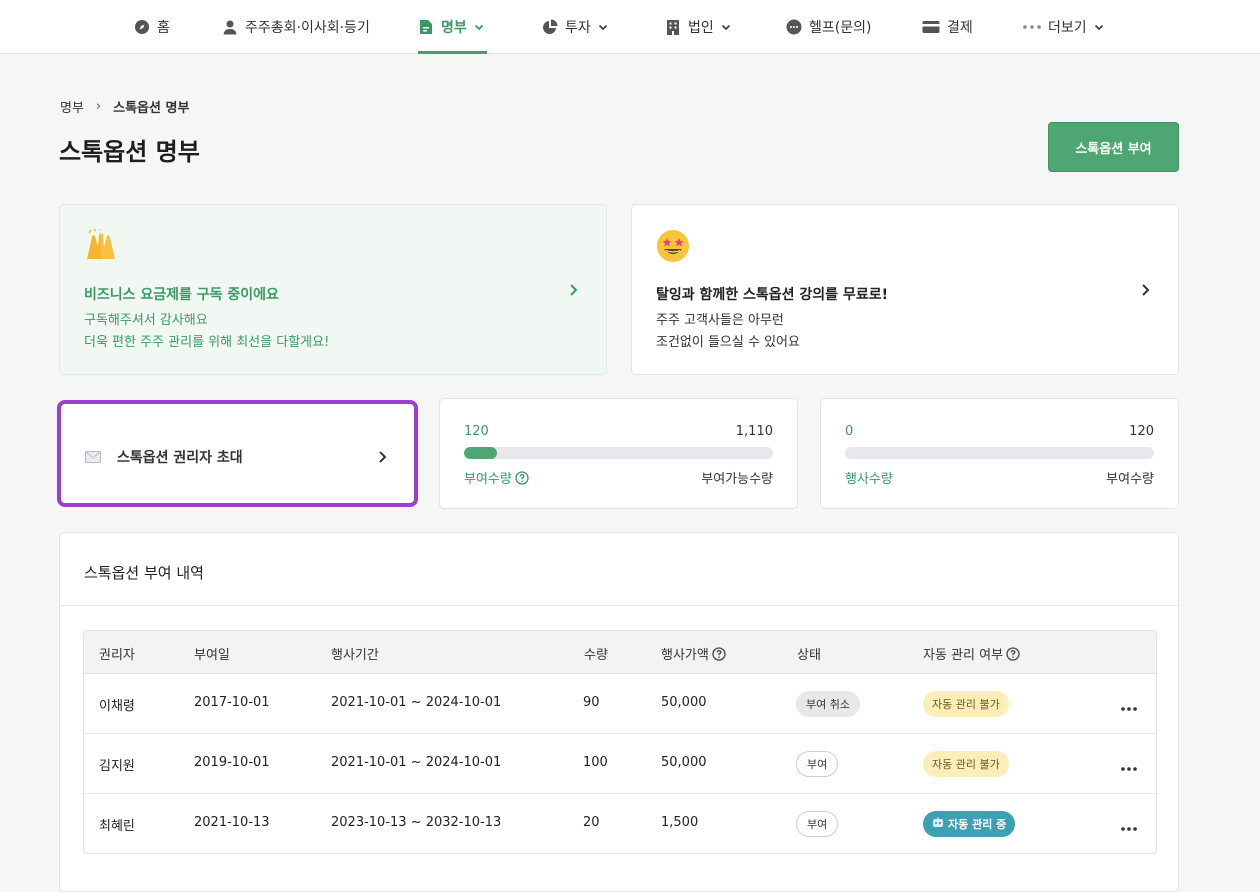  What do you see at coordinates (1067, 28) in the screenshot?
I see `nav-more-label: 더보기` at bounding box center [1067, 28].